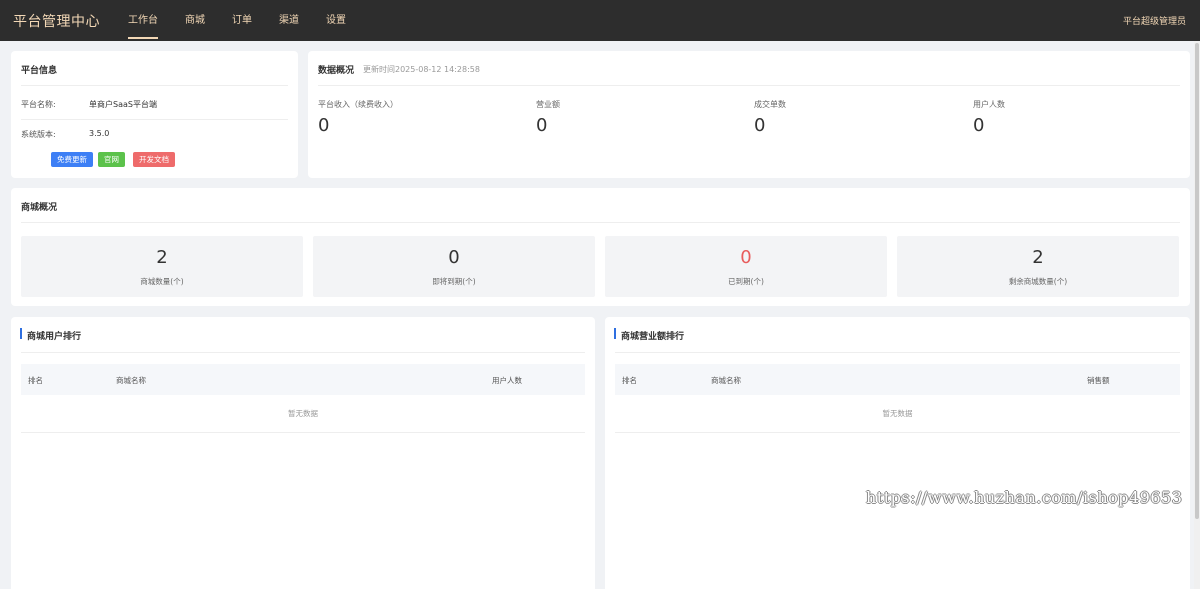  What do you see at coordinates (770, 104) in the screenshot?
I see `stat-label-orders: 成交单数` at bounding box center [770, 104].